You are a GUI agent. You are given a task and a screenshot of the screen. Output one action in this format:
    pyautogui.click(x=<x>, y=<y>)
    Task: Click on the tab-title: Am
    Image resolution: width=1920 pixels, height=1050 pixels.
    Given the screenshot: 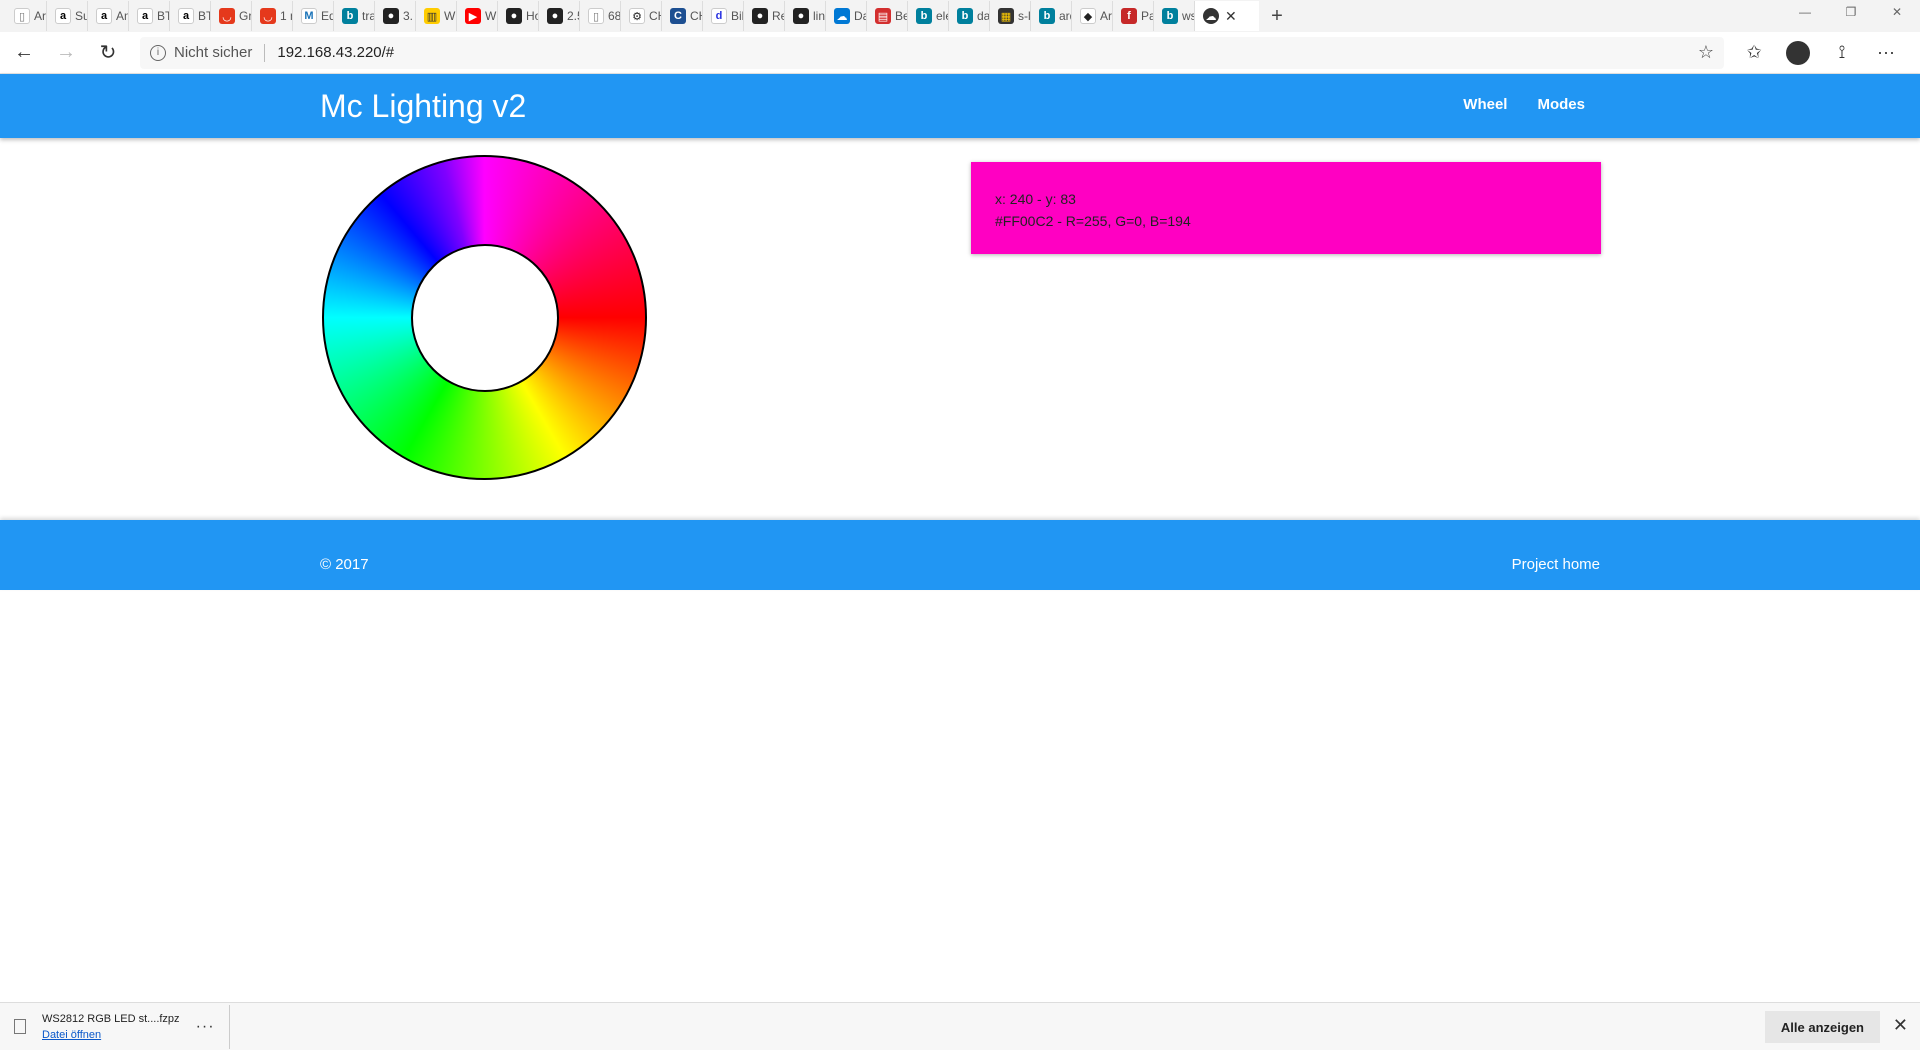 What is the action you would take?
    pyautogui.click(x=122, y=16)
    